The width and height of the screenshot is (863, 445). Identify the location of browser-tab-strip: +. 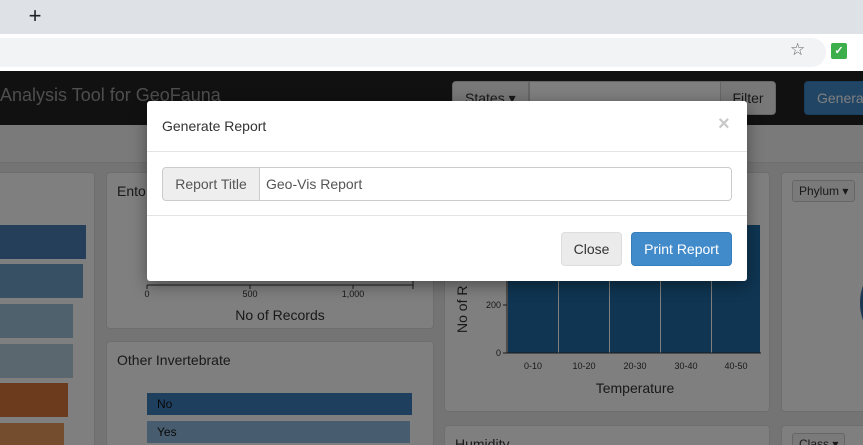
(431, 17).